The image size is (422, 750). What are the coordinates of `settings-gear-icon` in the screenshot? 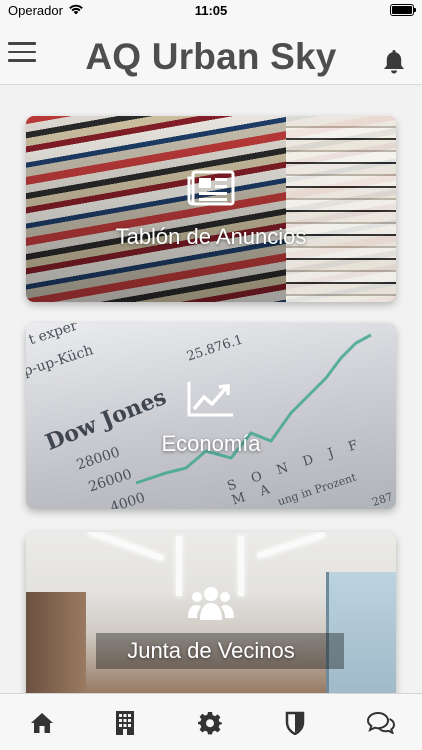 It's located at (210, 723).